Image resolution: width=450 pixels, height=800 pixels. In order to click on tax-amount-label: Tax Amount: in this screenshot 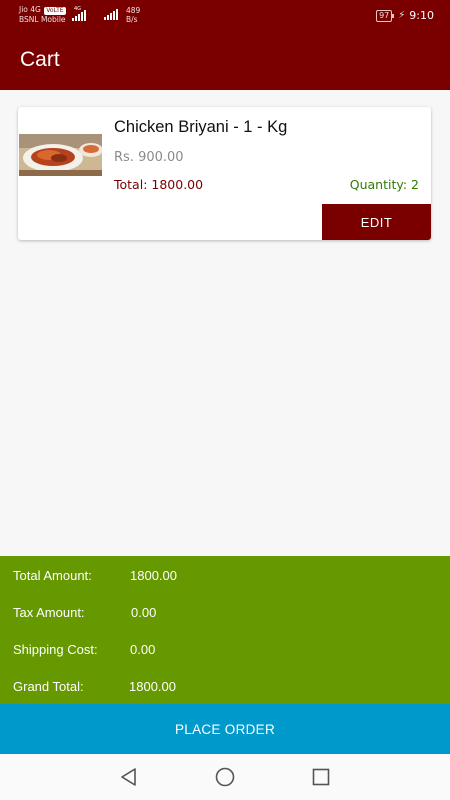, I will do `click(49, 612)`.